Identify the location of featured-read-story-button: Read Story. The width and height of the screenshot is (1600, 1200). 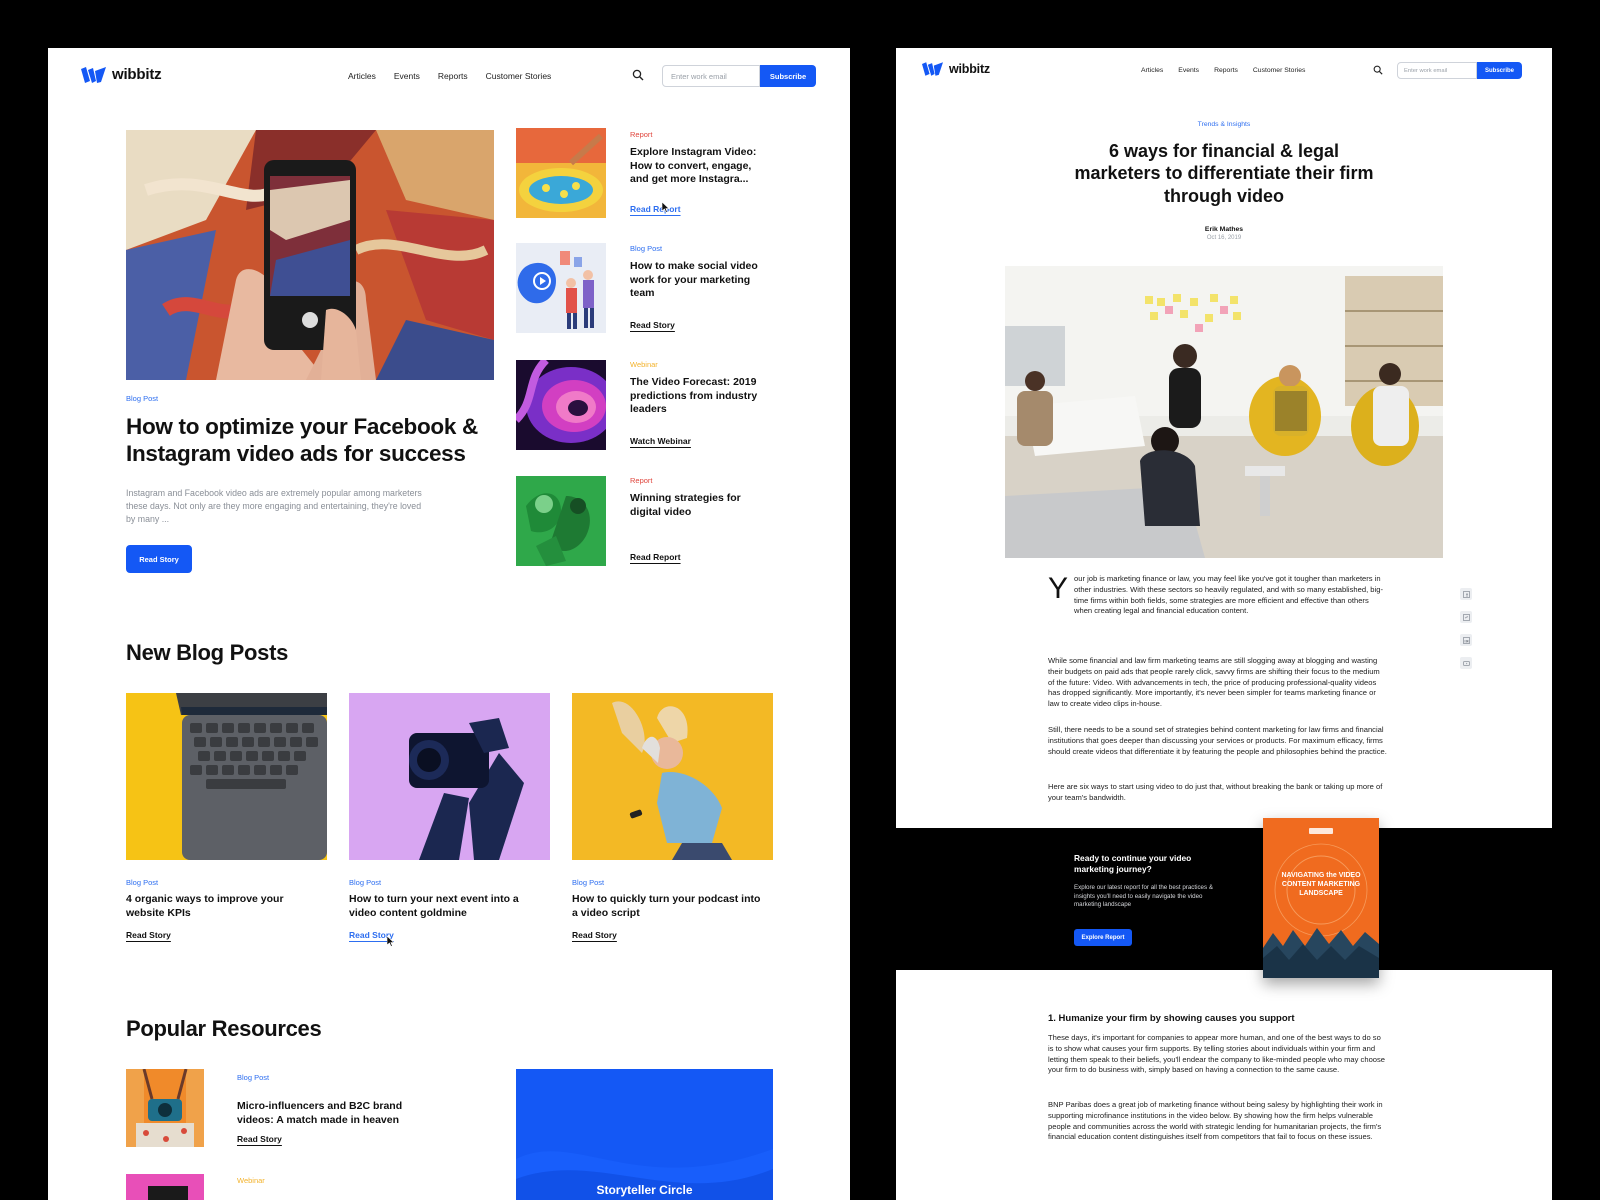
(159, 559).